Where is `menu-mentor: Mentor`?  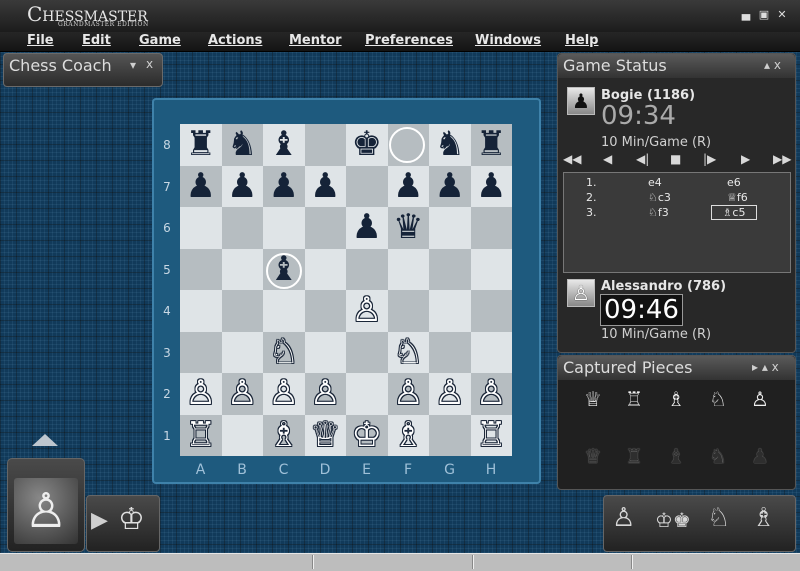 menu-mentor: Mentor is located at coordinates (315, 40).